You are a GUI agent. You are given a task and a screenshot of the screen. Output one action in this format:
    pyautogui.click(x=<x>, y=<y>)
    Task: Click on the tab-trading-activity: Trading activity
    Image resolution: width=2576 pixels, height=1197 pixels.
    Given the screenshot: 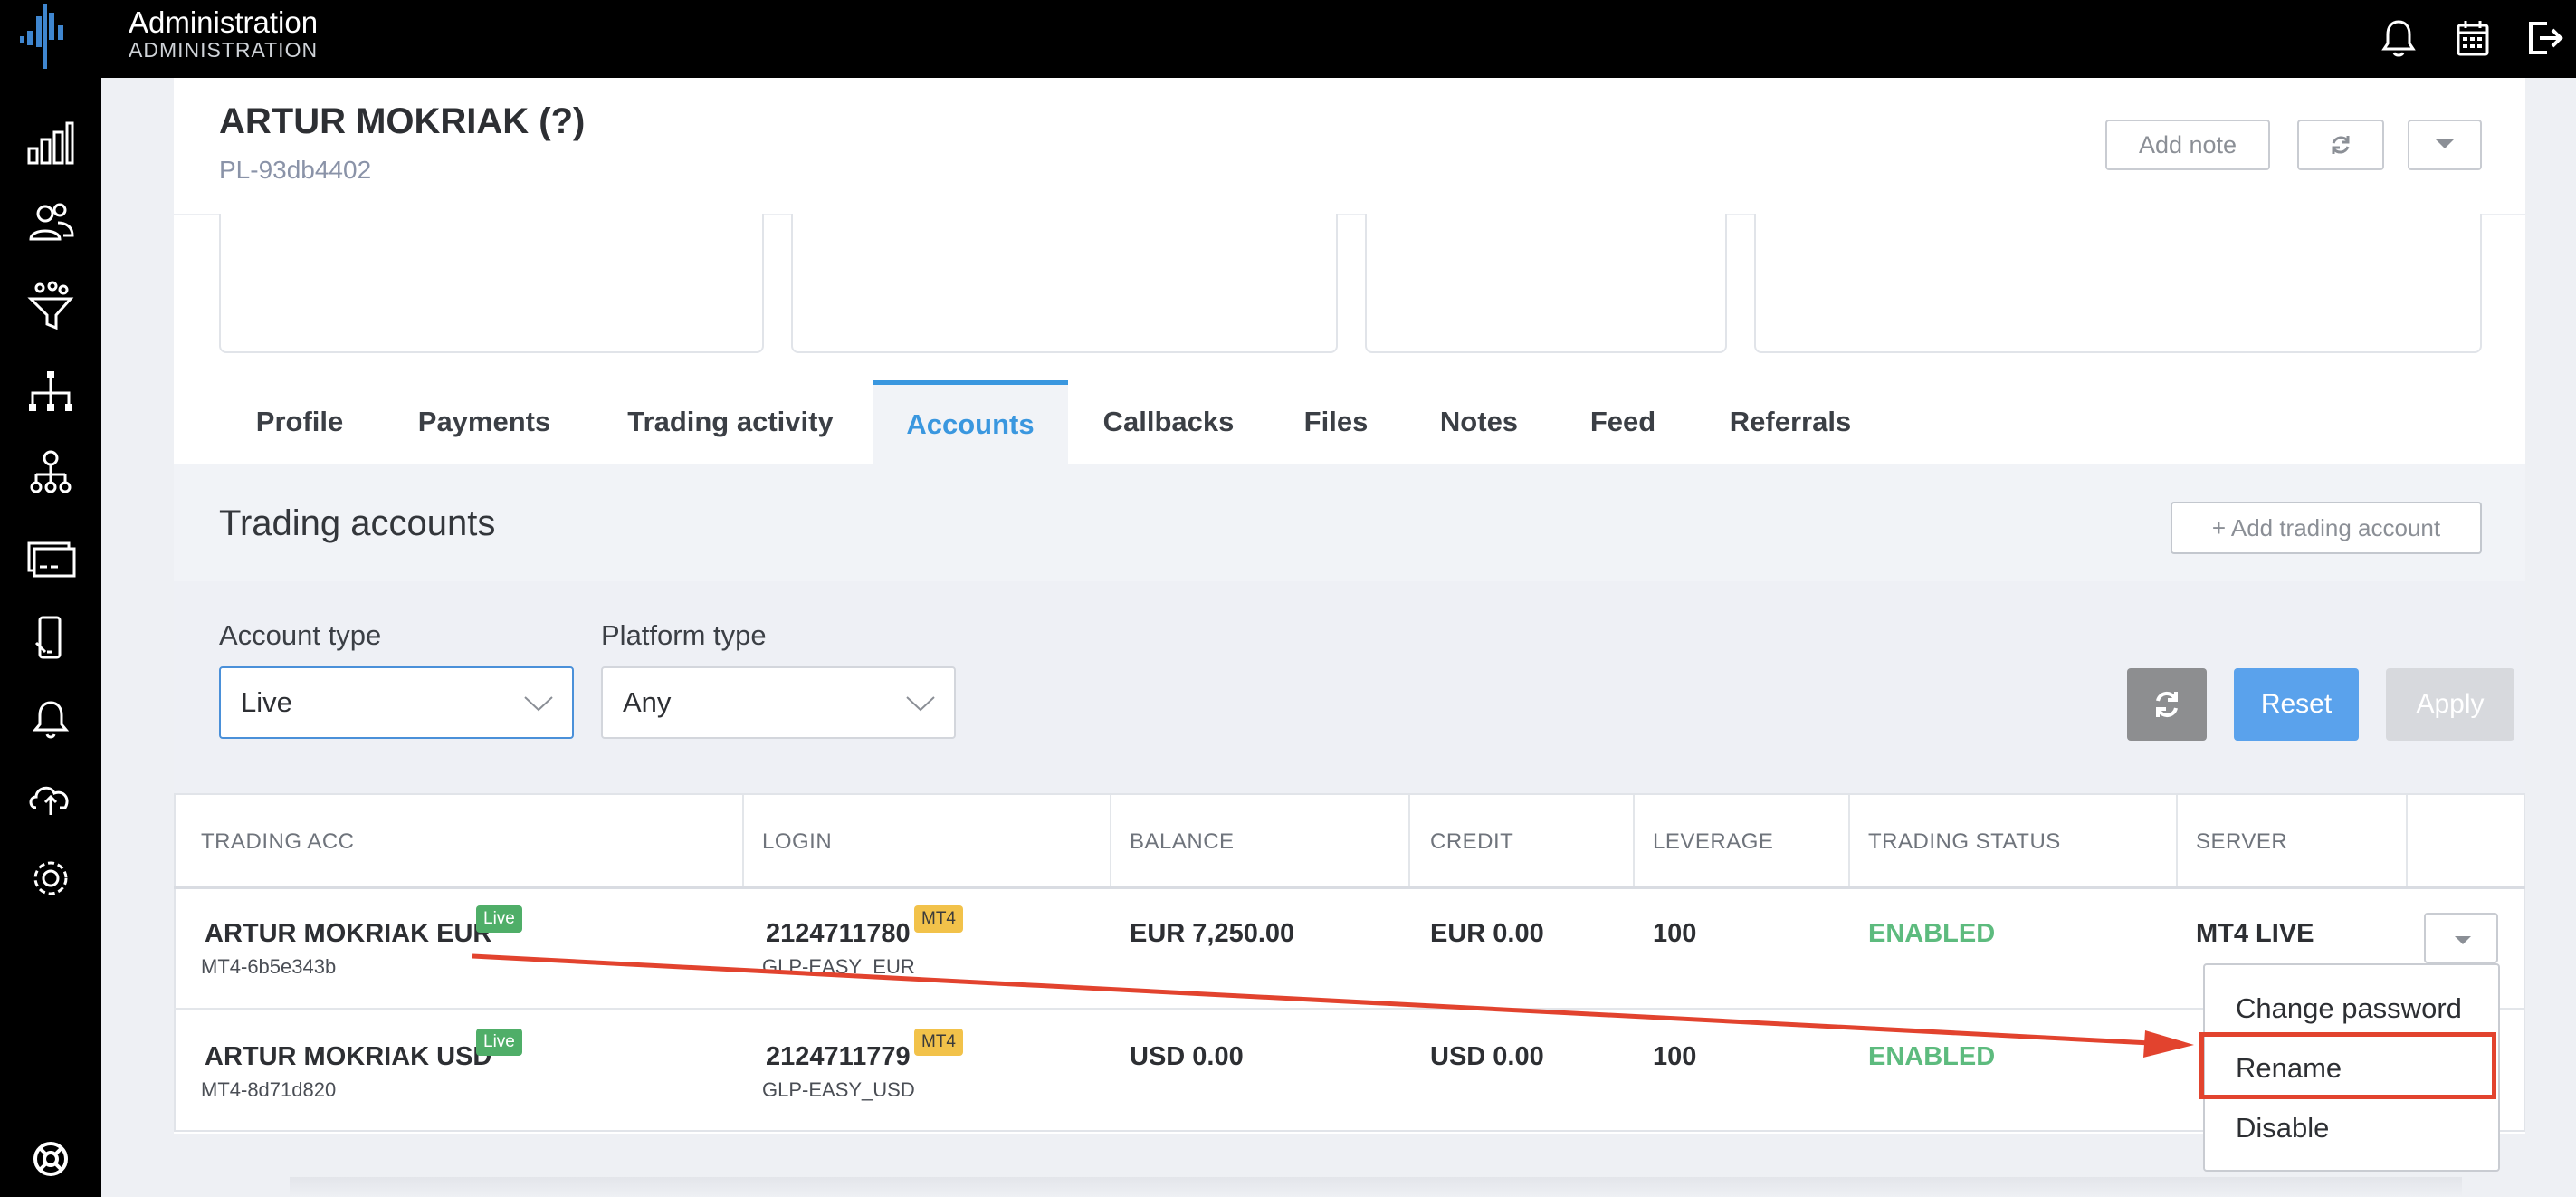 What is the action you would take?
    pyautogui.click(x=731, y=422)
    